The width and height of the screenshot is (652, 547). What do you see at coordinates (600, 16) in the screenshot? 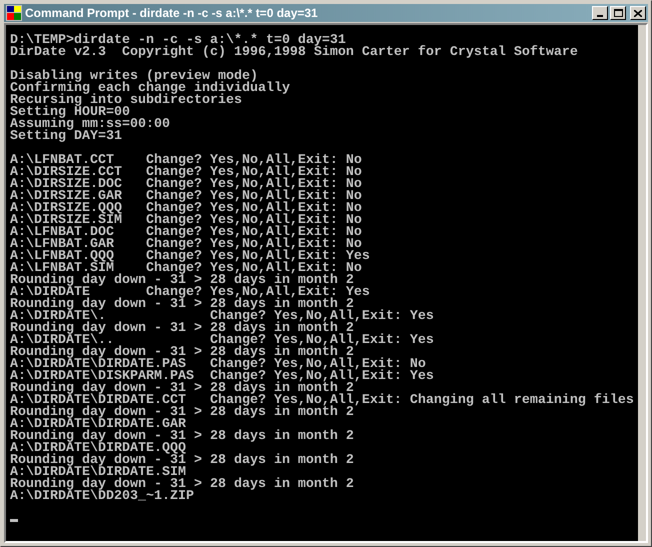
I see `minimize-icon` at bounding box center [600, 16].